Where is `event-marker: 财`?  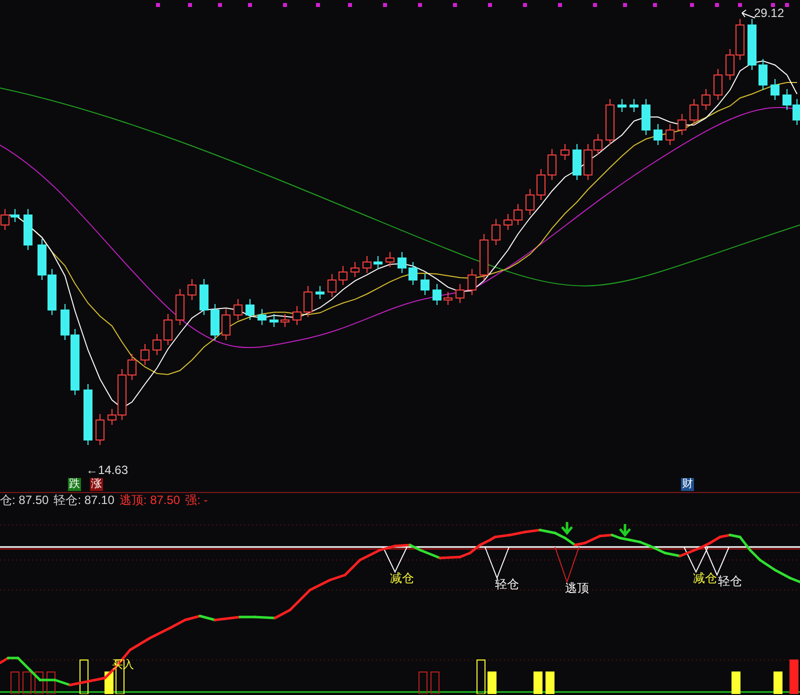
event-marker: 财 is located at coordinates (687, 484).